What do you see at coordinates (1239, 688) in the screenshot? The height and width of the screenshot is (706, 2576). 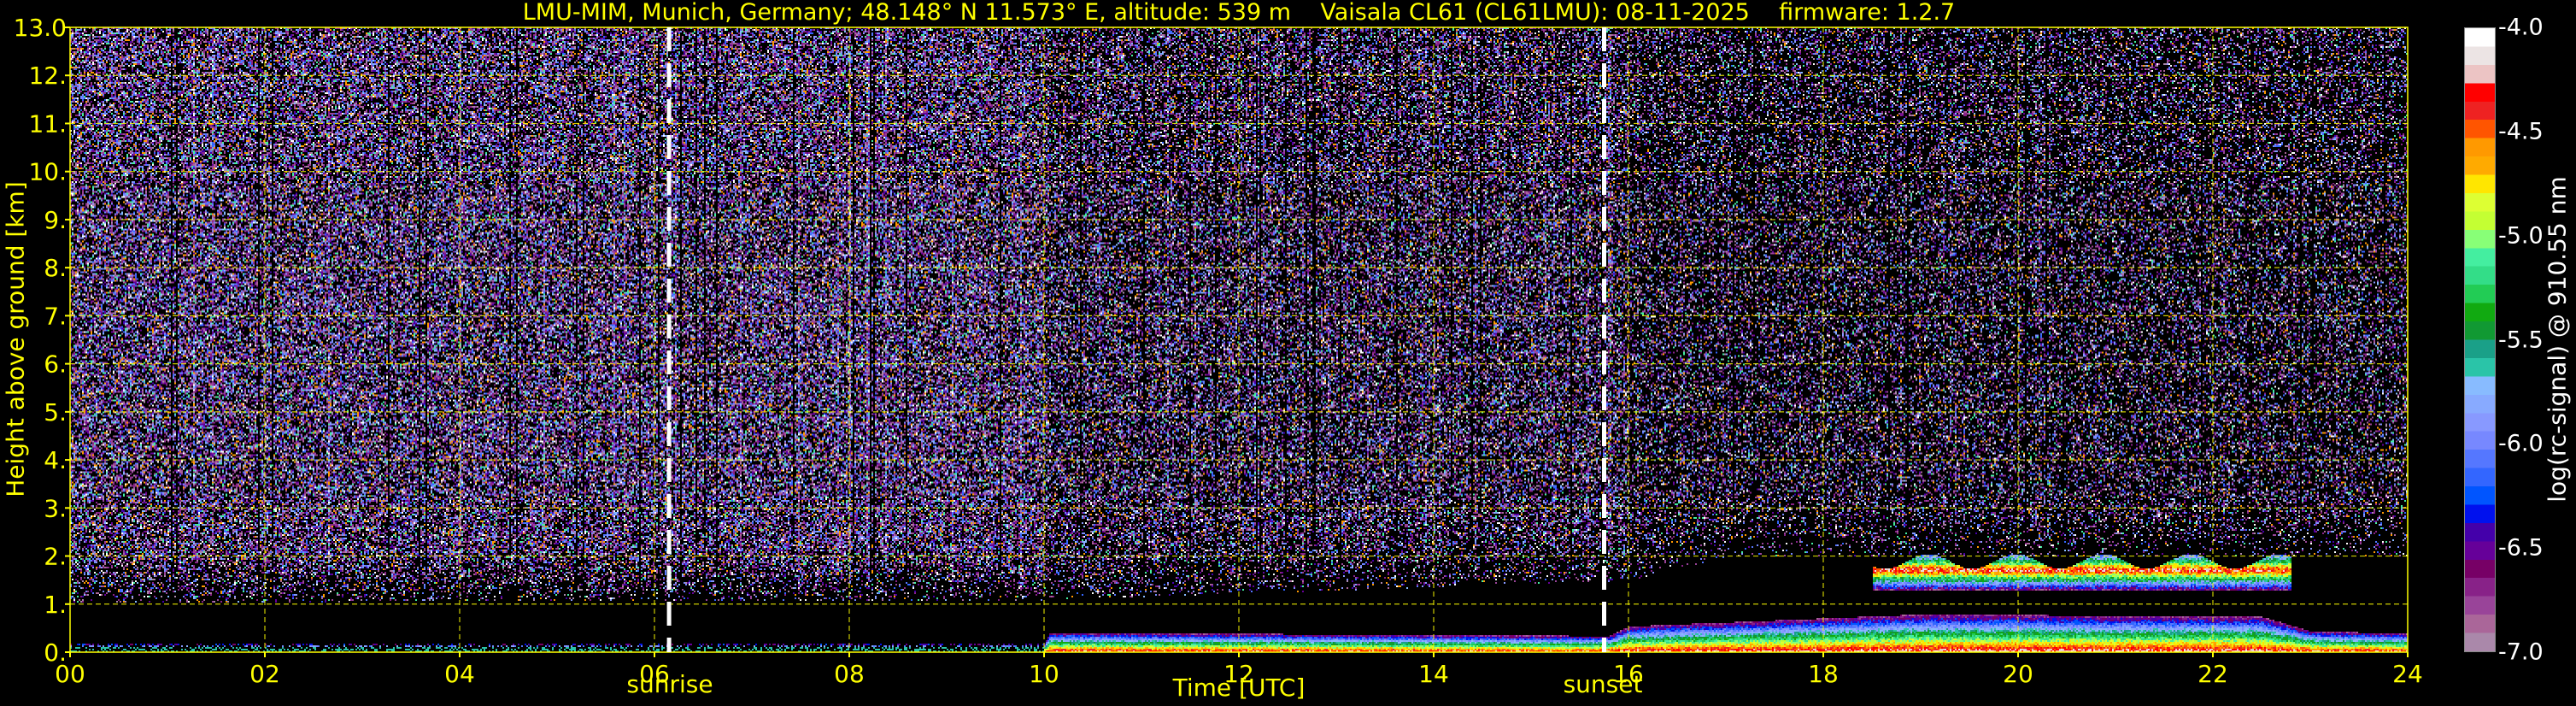 I see `x-axis-label: Time [UTC]` at bounding box center [1239, 688].